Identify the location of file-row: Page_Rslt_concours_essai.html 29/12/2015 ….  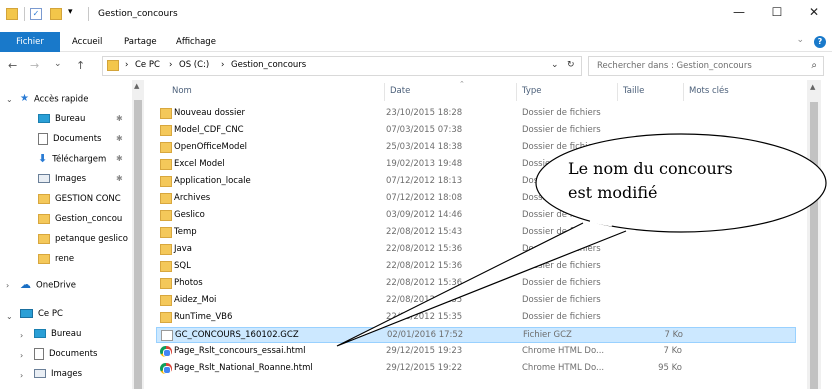
(476, 352).